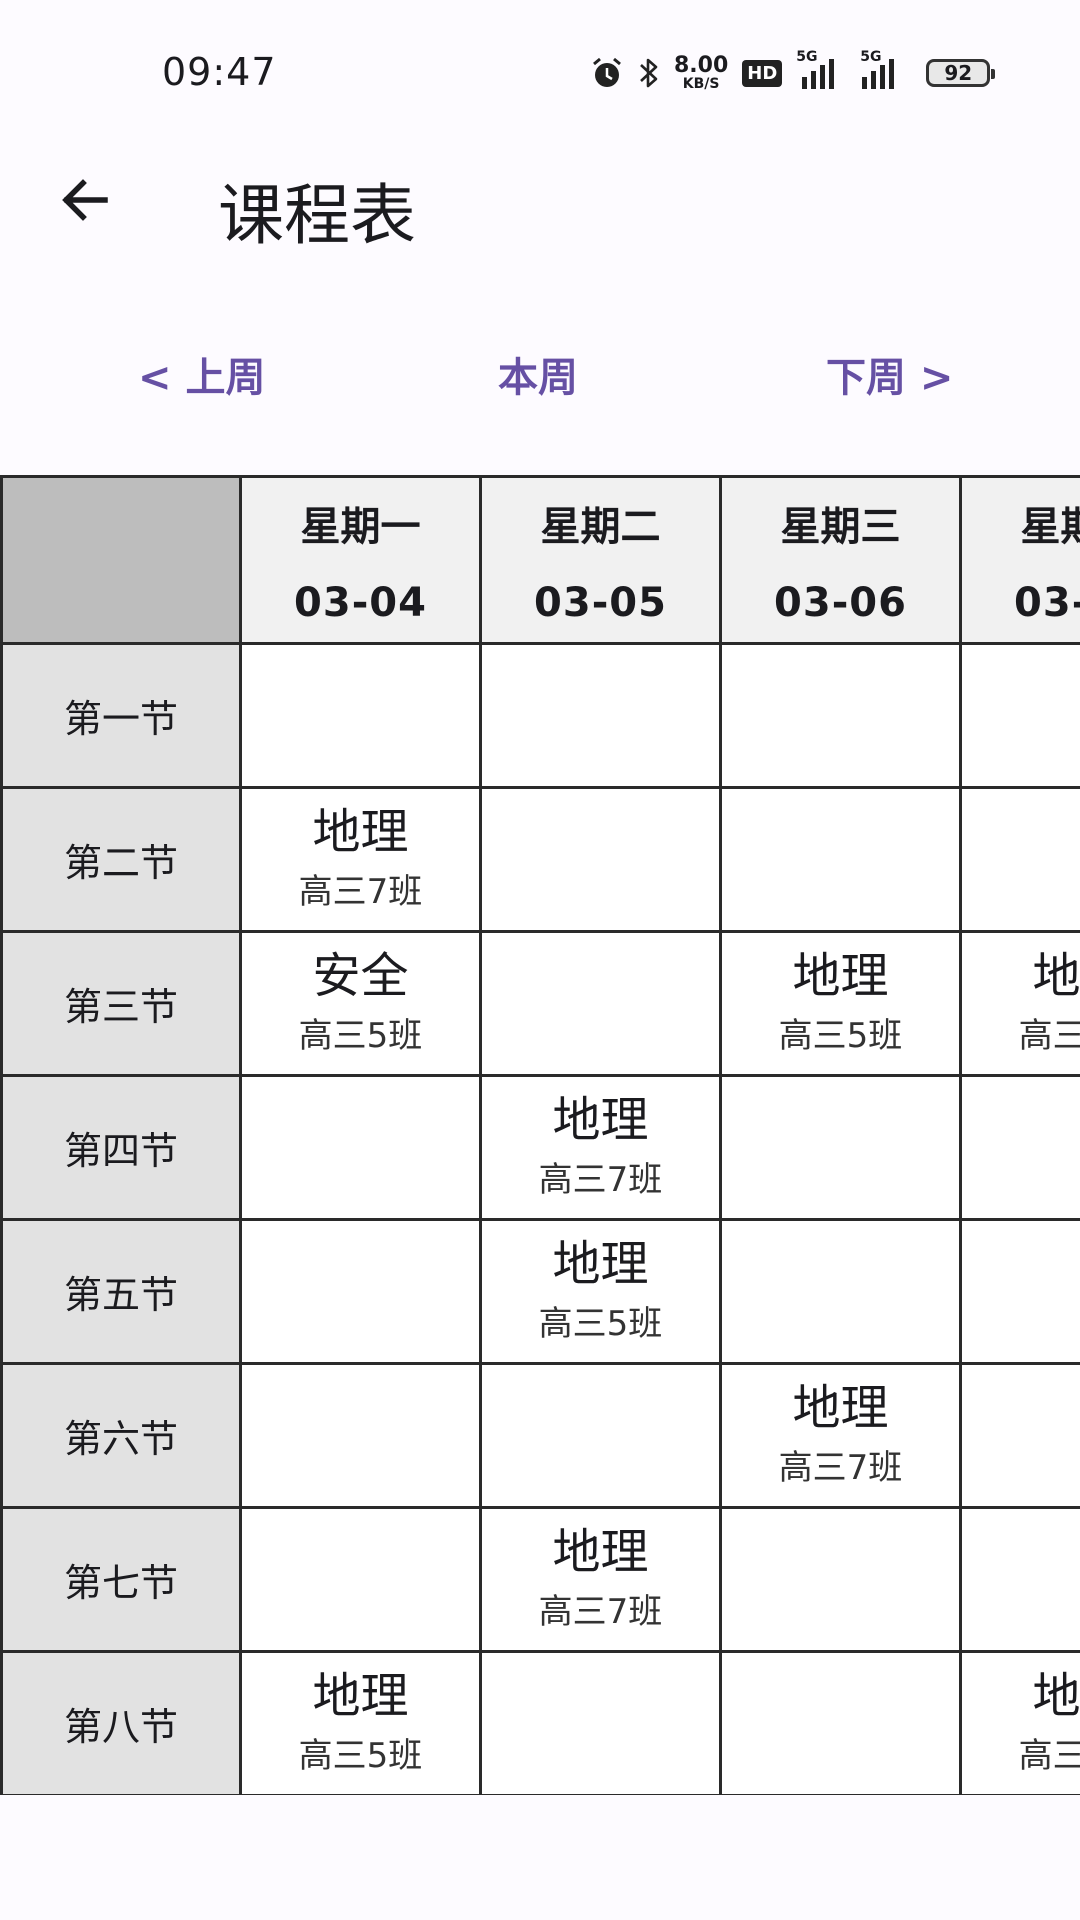  I want to click on period-label: 第一节, so click(122, 717).